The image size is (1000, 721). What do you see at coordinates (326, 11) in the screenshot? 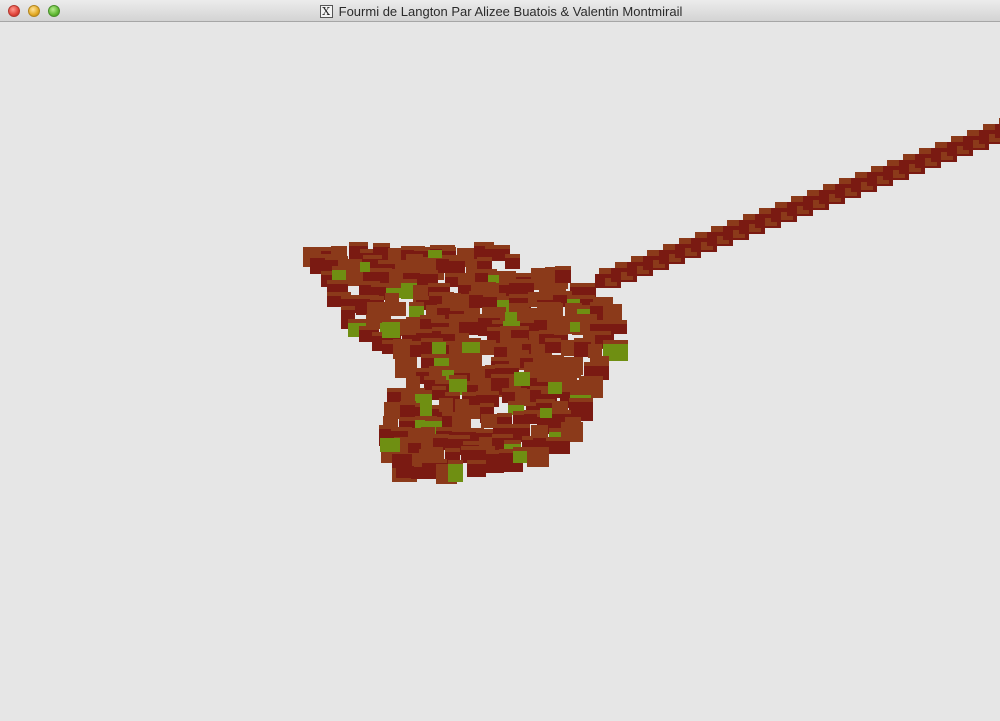
I see `x11-icon: X` at bounding box center [326, 11].